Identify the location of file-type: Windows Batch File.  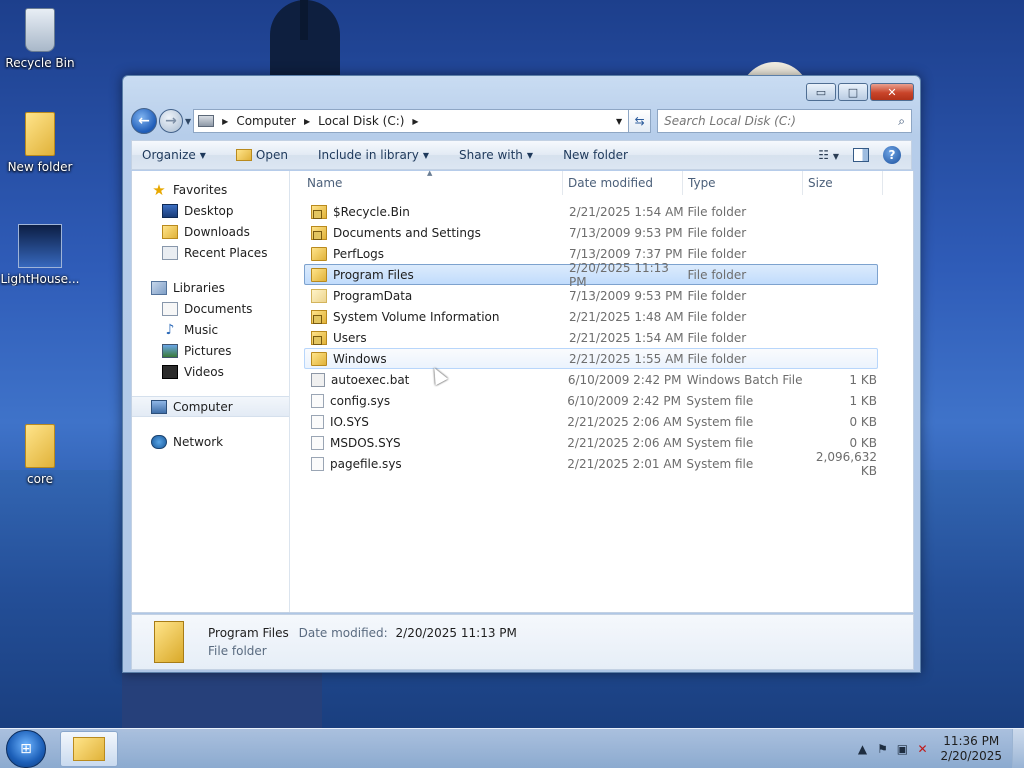
(744, 379).